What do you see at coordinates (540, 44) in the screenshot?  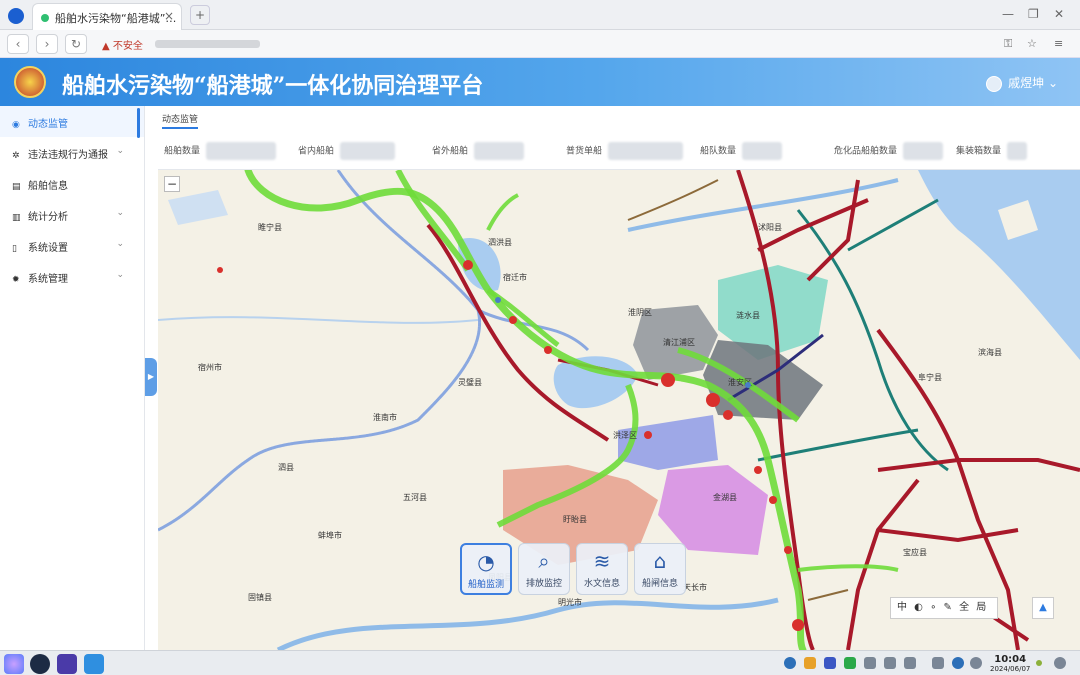 I see `address-bar: ‹ › ↻ ▲ 不安全 ⚿ ☆ ≡` at bounding box center [540, 44].